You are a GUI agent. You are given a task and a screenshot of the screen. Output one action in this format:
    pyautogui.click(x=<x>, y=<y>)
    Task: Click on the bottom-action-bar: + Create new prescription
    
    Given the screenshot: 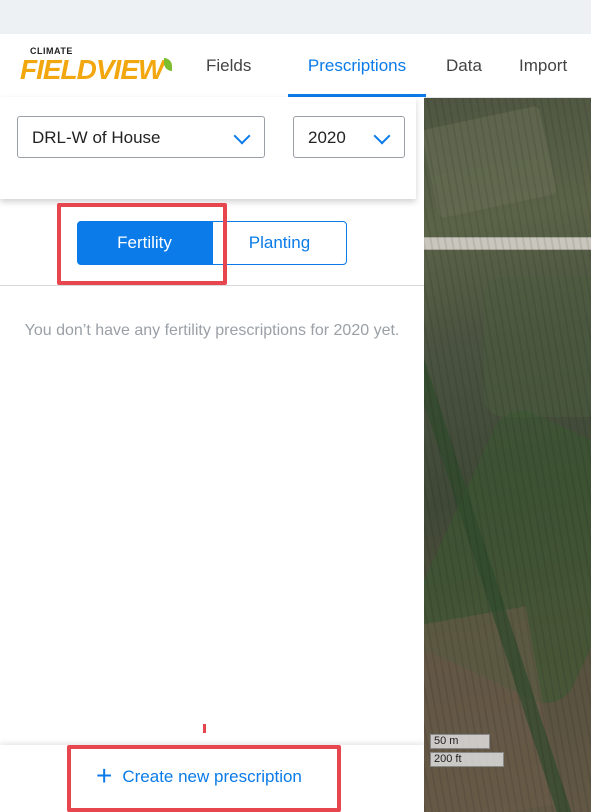 What is the action you would take?
    pyautogui.click(x=212, y=778)
    